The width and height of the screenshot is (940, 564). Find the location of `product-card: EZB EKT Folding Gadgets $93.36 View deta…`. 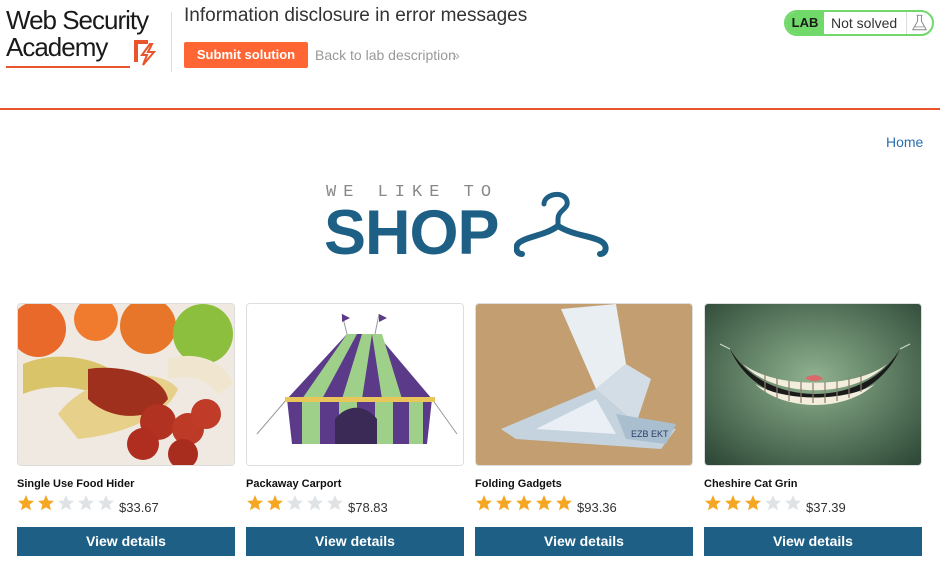

product-card: EZB EKT Folding Gadgets $93.36 View deta… is located at coordinates (584, 430).